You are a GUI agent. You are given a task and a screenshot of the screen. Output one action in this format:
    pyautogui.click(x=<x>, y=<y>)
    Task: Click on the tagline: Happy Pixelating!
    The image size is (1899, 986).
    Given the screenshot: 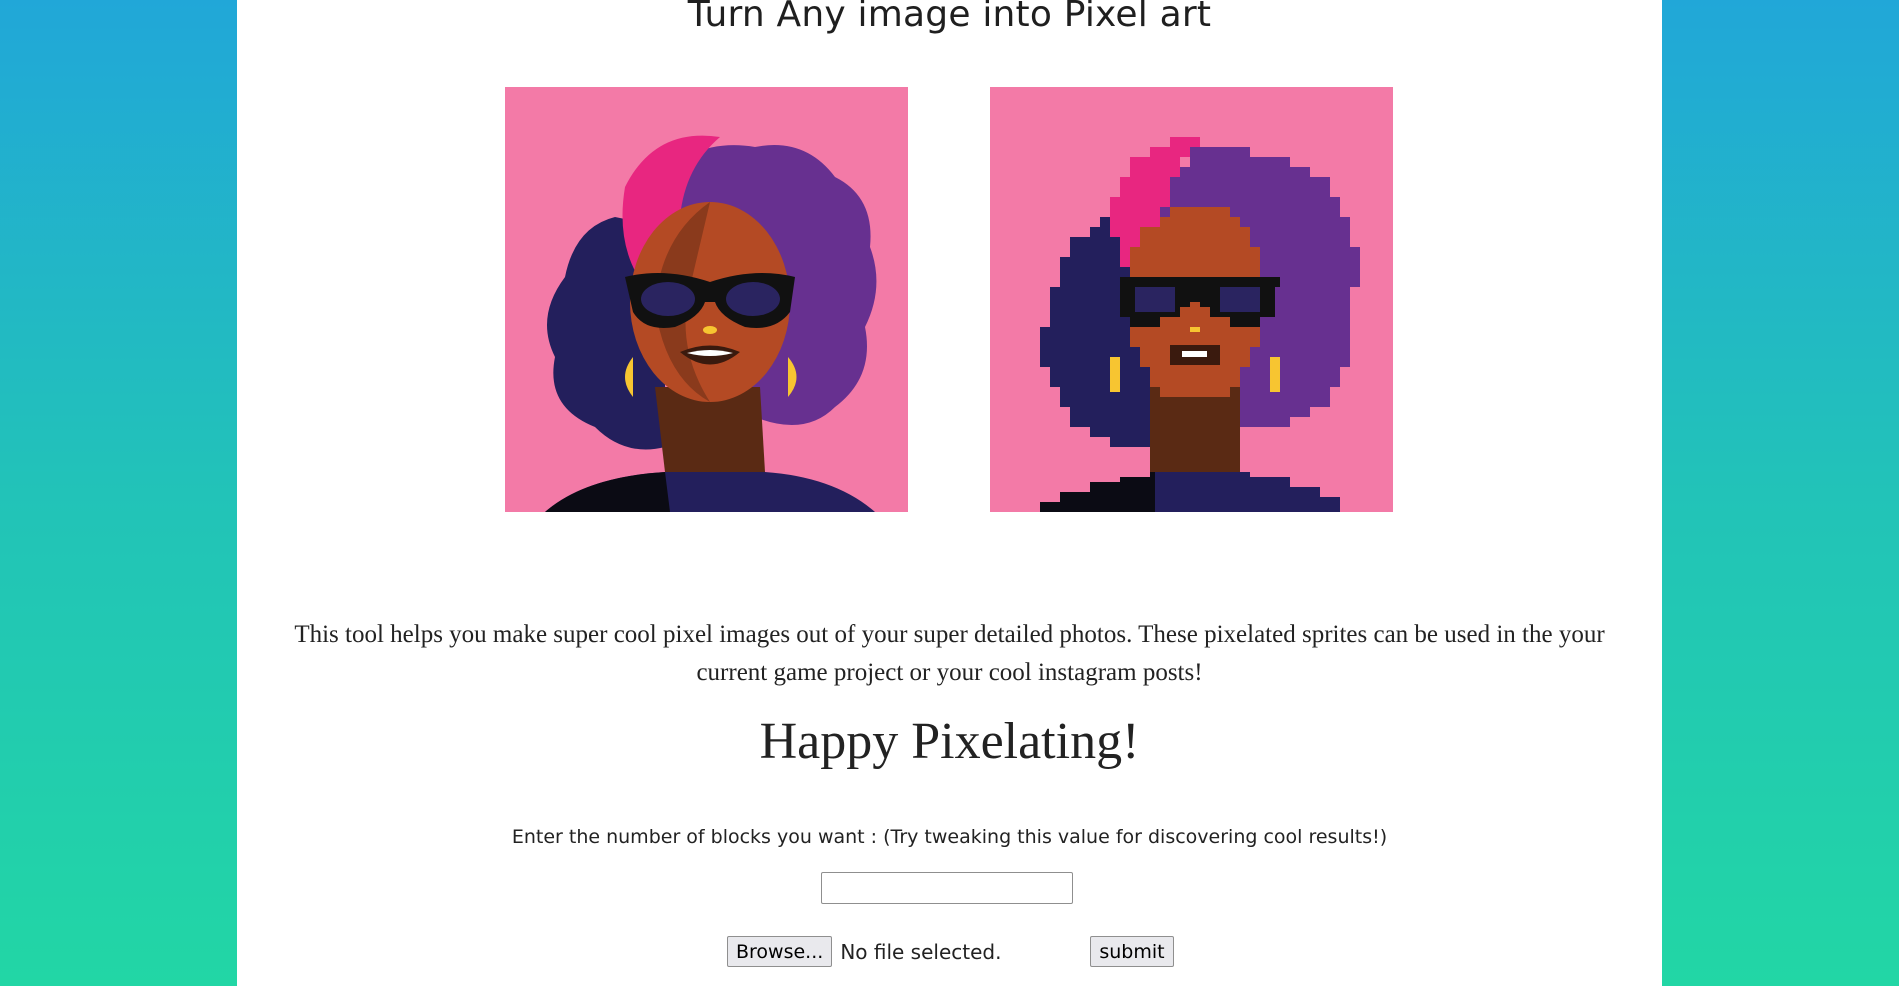 What is the action you would take?
    pyautogui.click(x=949, y=741)
    